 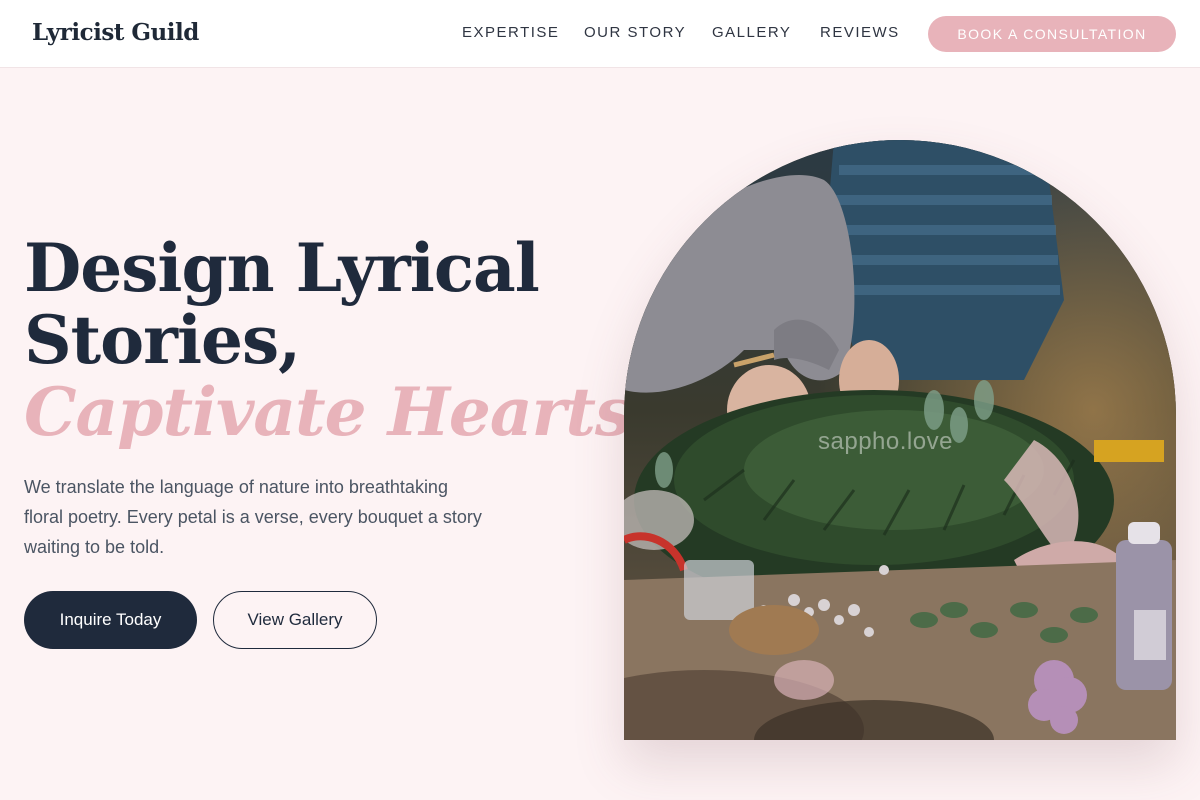 I want to click on headline-line-1: Design Lyrical, so click(x=282, y=268).